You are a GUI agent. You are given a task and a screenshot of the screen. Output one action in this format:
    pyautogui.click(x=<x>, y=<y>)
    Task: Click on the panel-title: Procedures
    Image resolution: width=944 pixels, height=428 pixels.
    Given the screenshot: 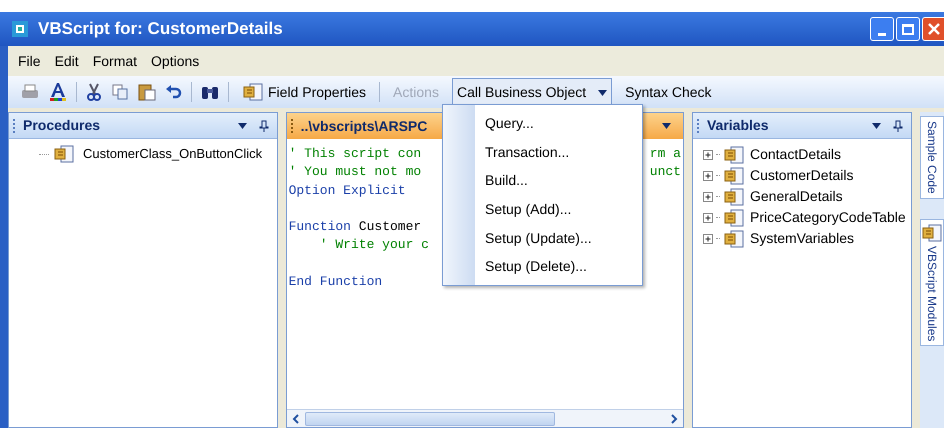 What is the action you would take?
    pyautogui.click(x=61, y=125)
    